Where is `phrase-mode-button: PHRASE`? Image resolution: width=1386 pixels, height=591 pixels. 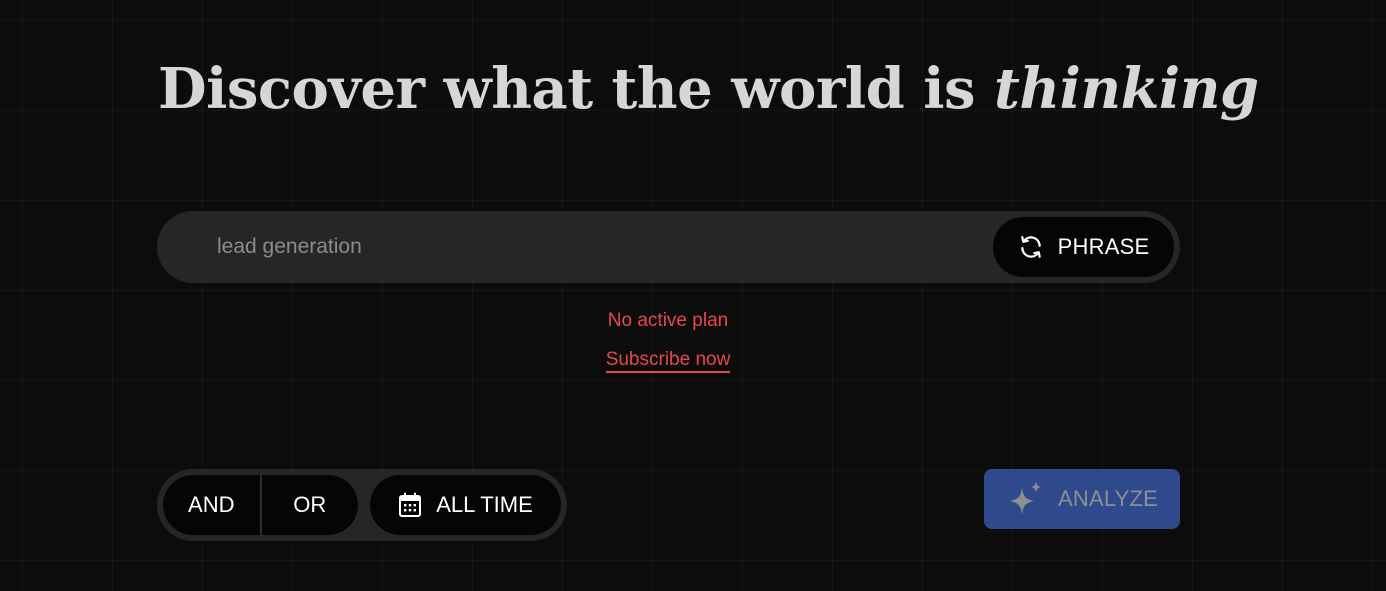
phrase-mode-button: PHRASE is located at coordinates (1083, 247).